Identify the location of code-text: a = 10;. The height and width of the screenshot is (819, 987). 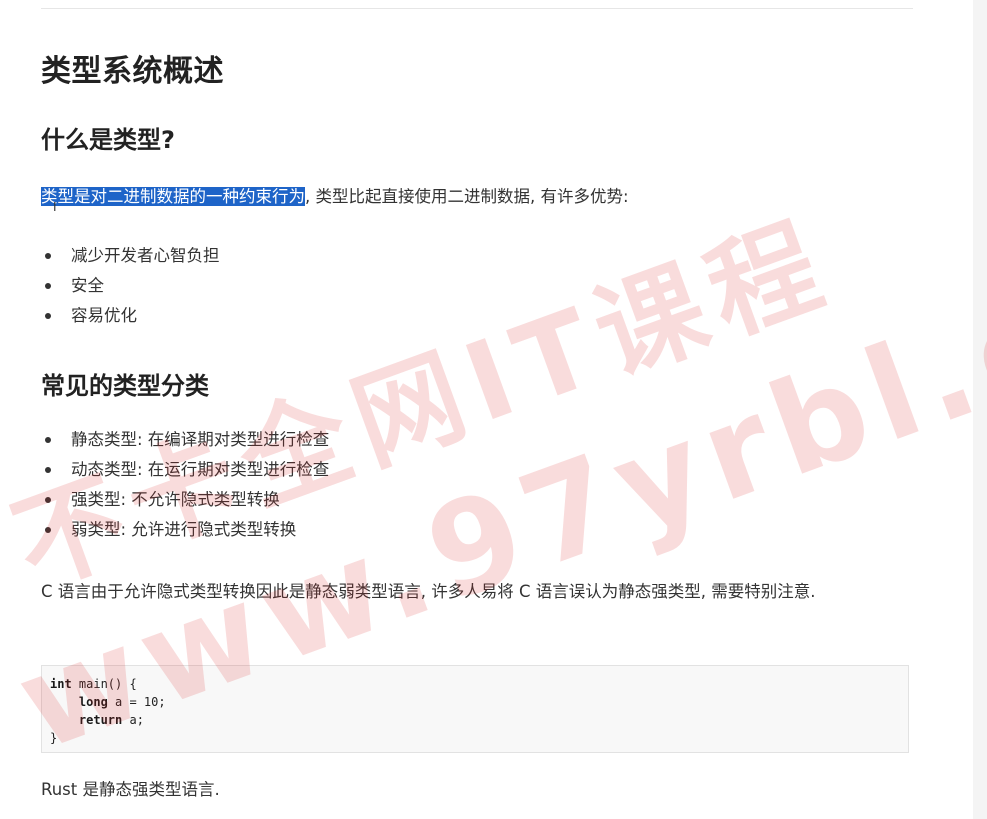
(136, 702).